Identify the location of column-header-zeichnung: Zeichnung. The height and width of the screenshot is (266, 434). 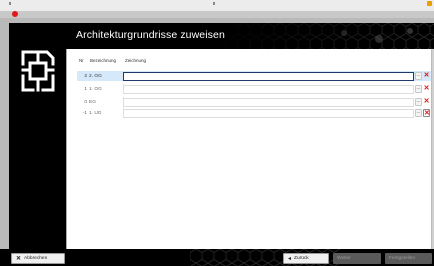
(136, 60).